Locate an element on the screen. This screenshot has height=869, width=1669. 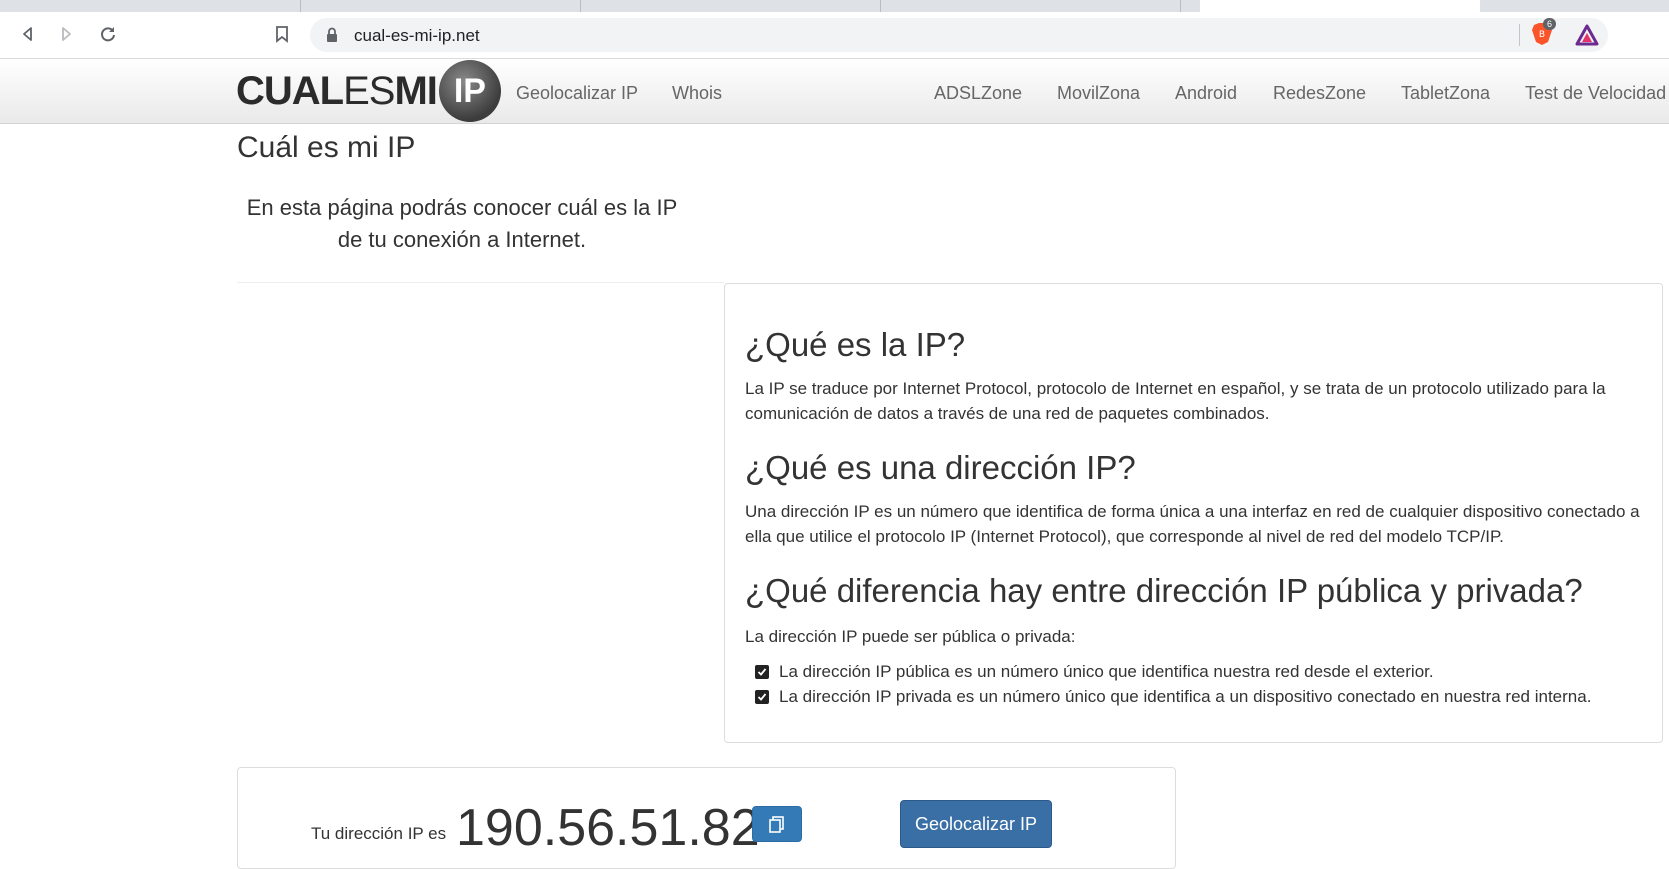
nav-whois: Whois is located at coordinates (697, 93).